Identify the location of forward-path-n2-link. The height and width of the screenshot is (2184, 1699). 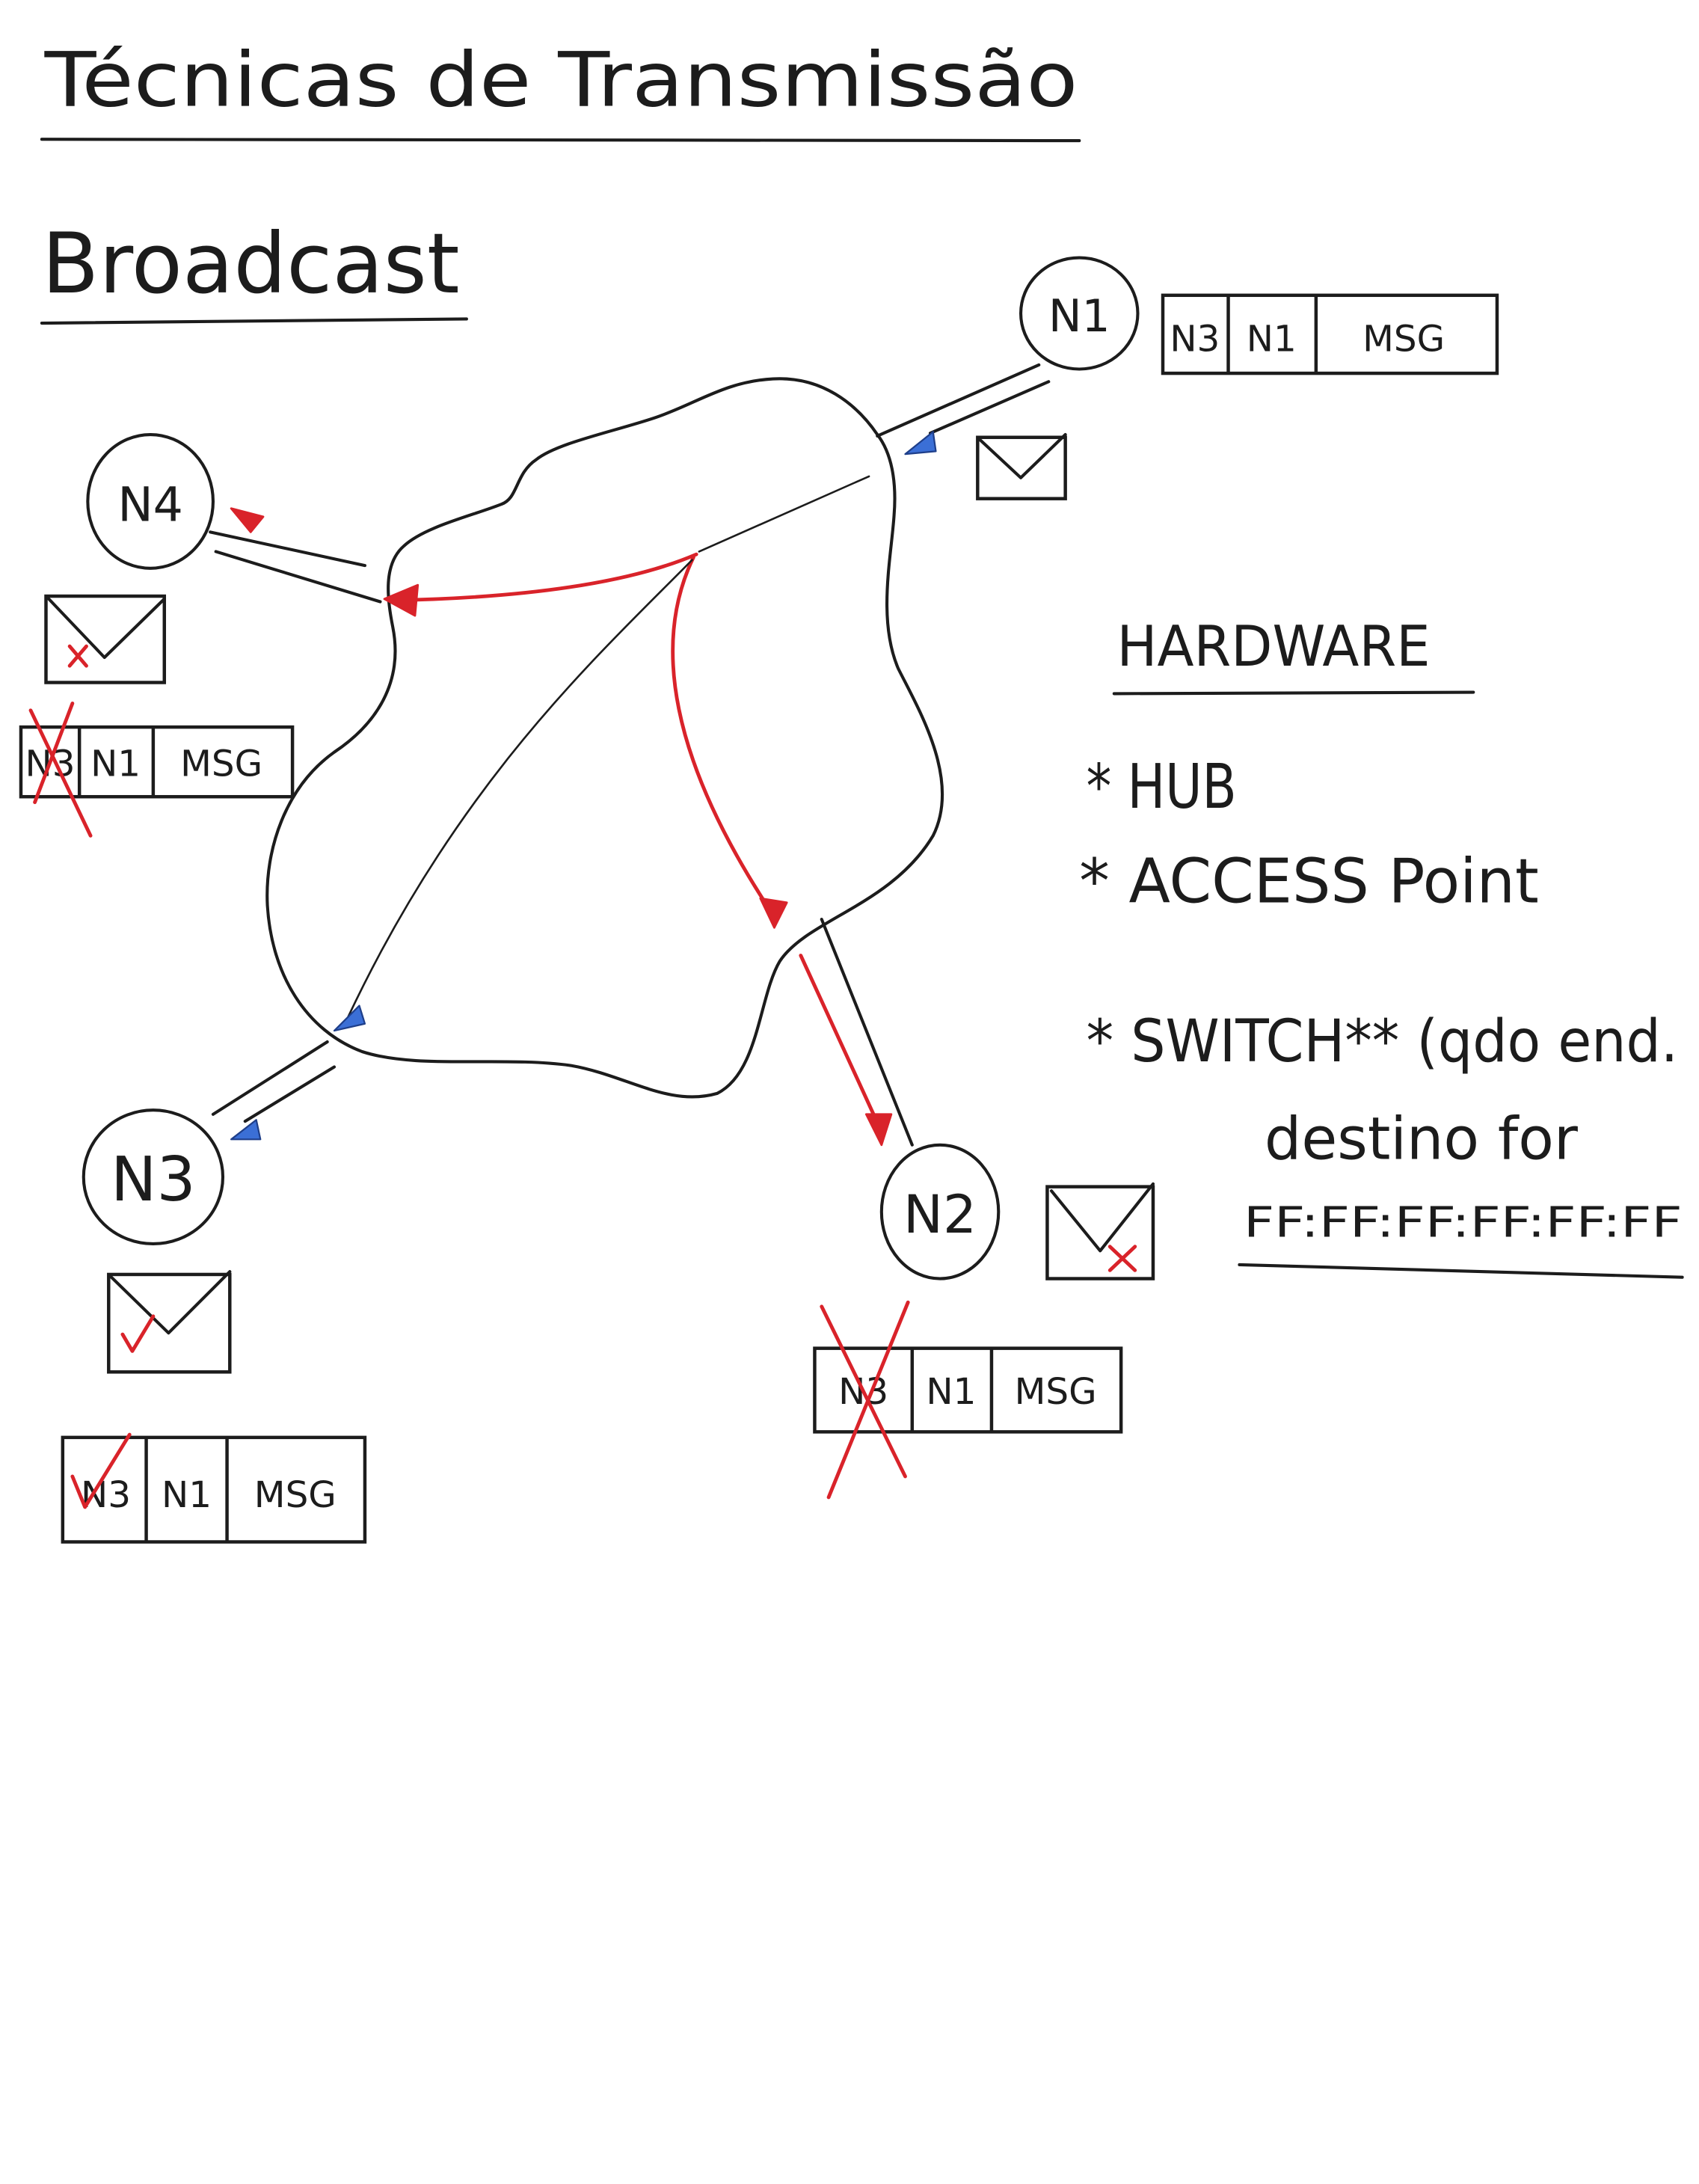
(839, 1039).